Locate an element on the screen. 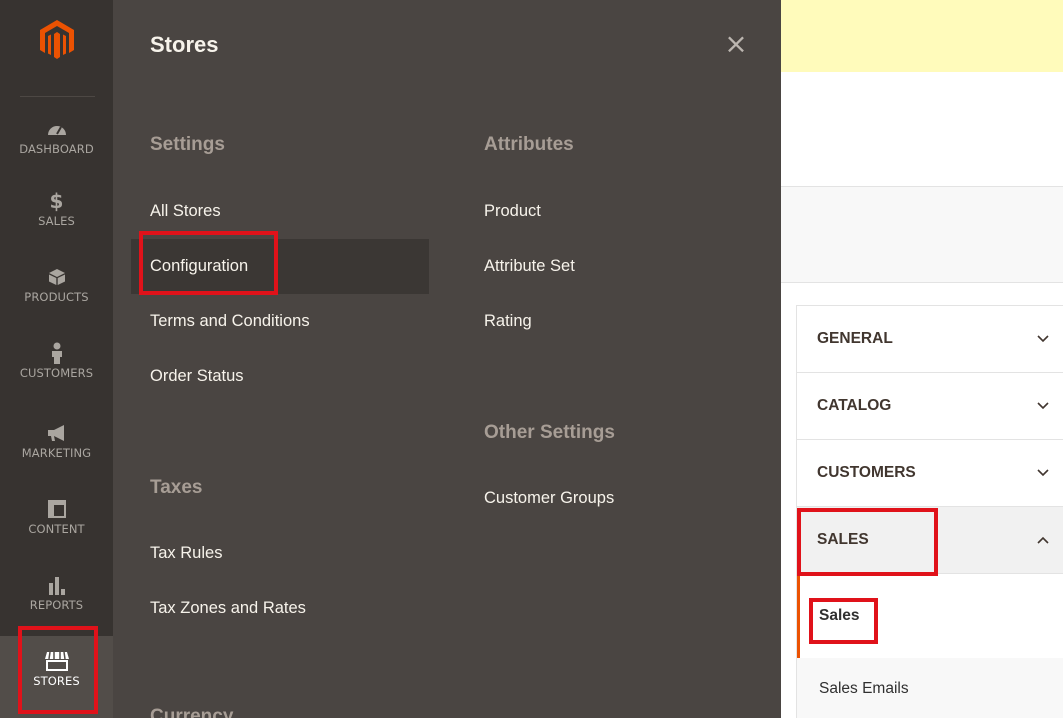 The width and height of the screenshot is (1063, 718). config-tab-catalog: CATALOG is located at coordinates (930, 406).